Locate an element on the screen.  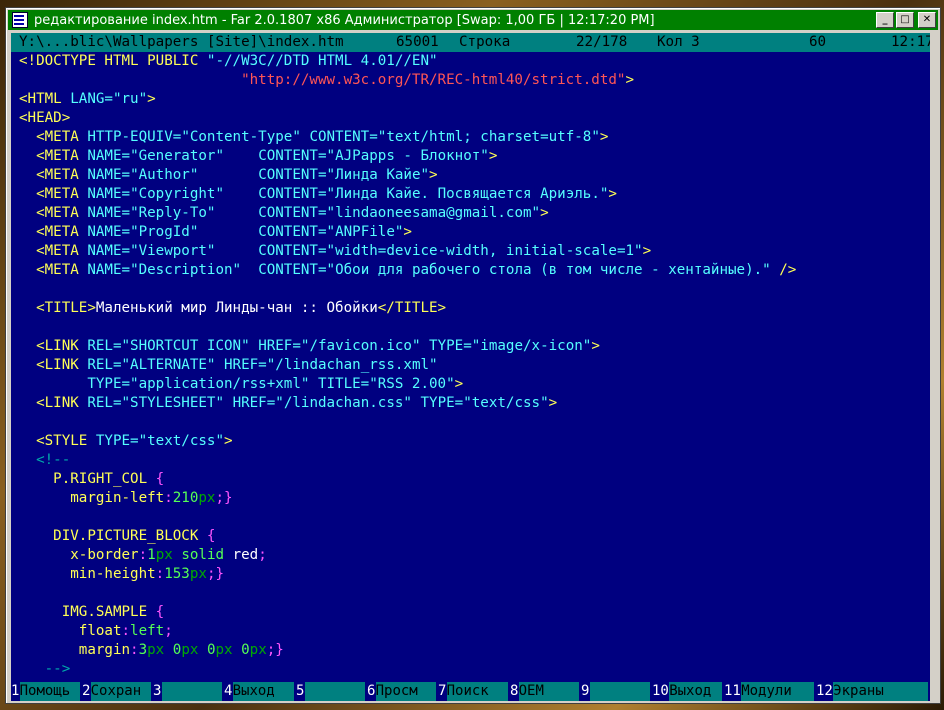
code-token: ; is located at coordinates (168, 631).